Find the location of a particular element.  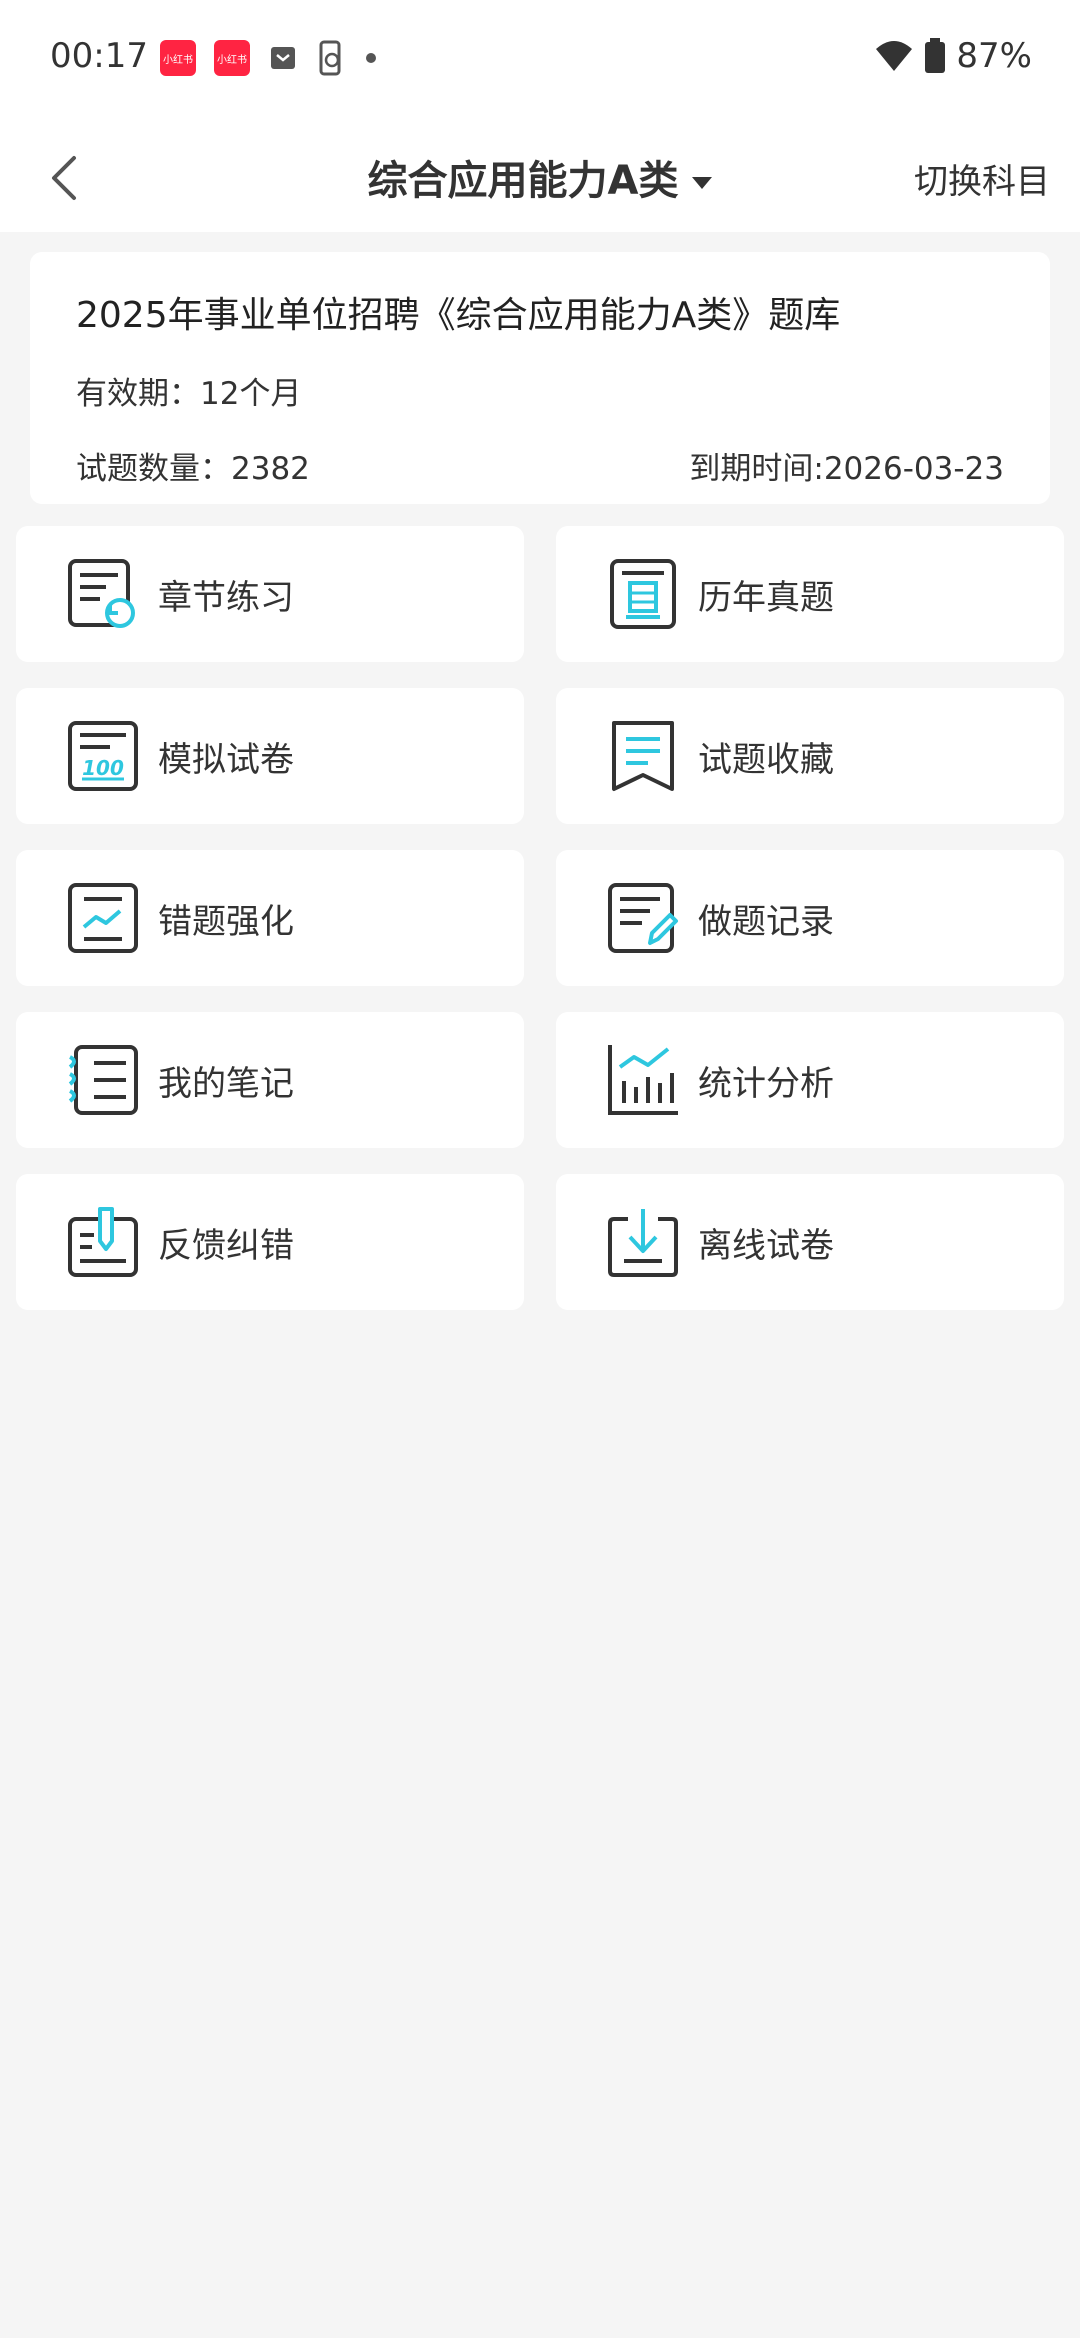

tile-records: 做题记录 is located at coordinates (810, 918).